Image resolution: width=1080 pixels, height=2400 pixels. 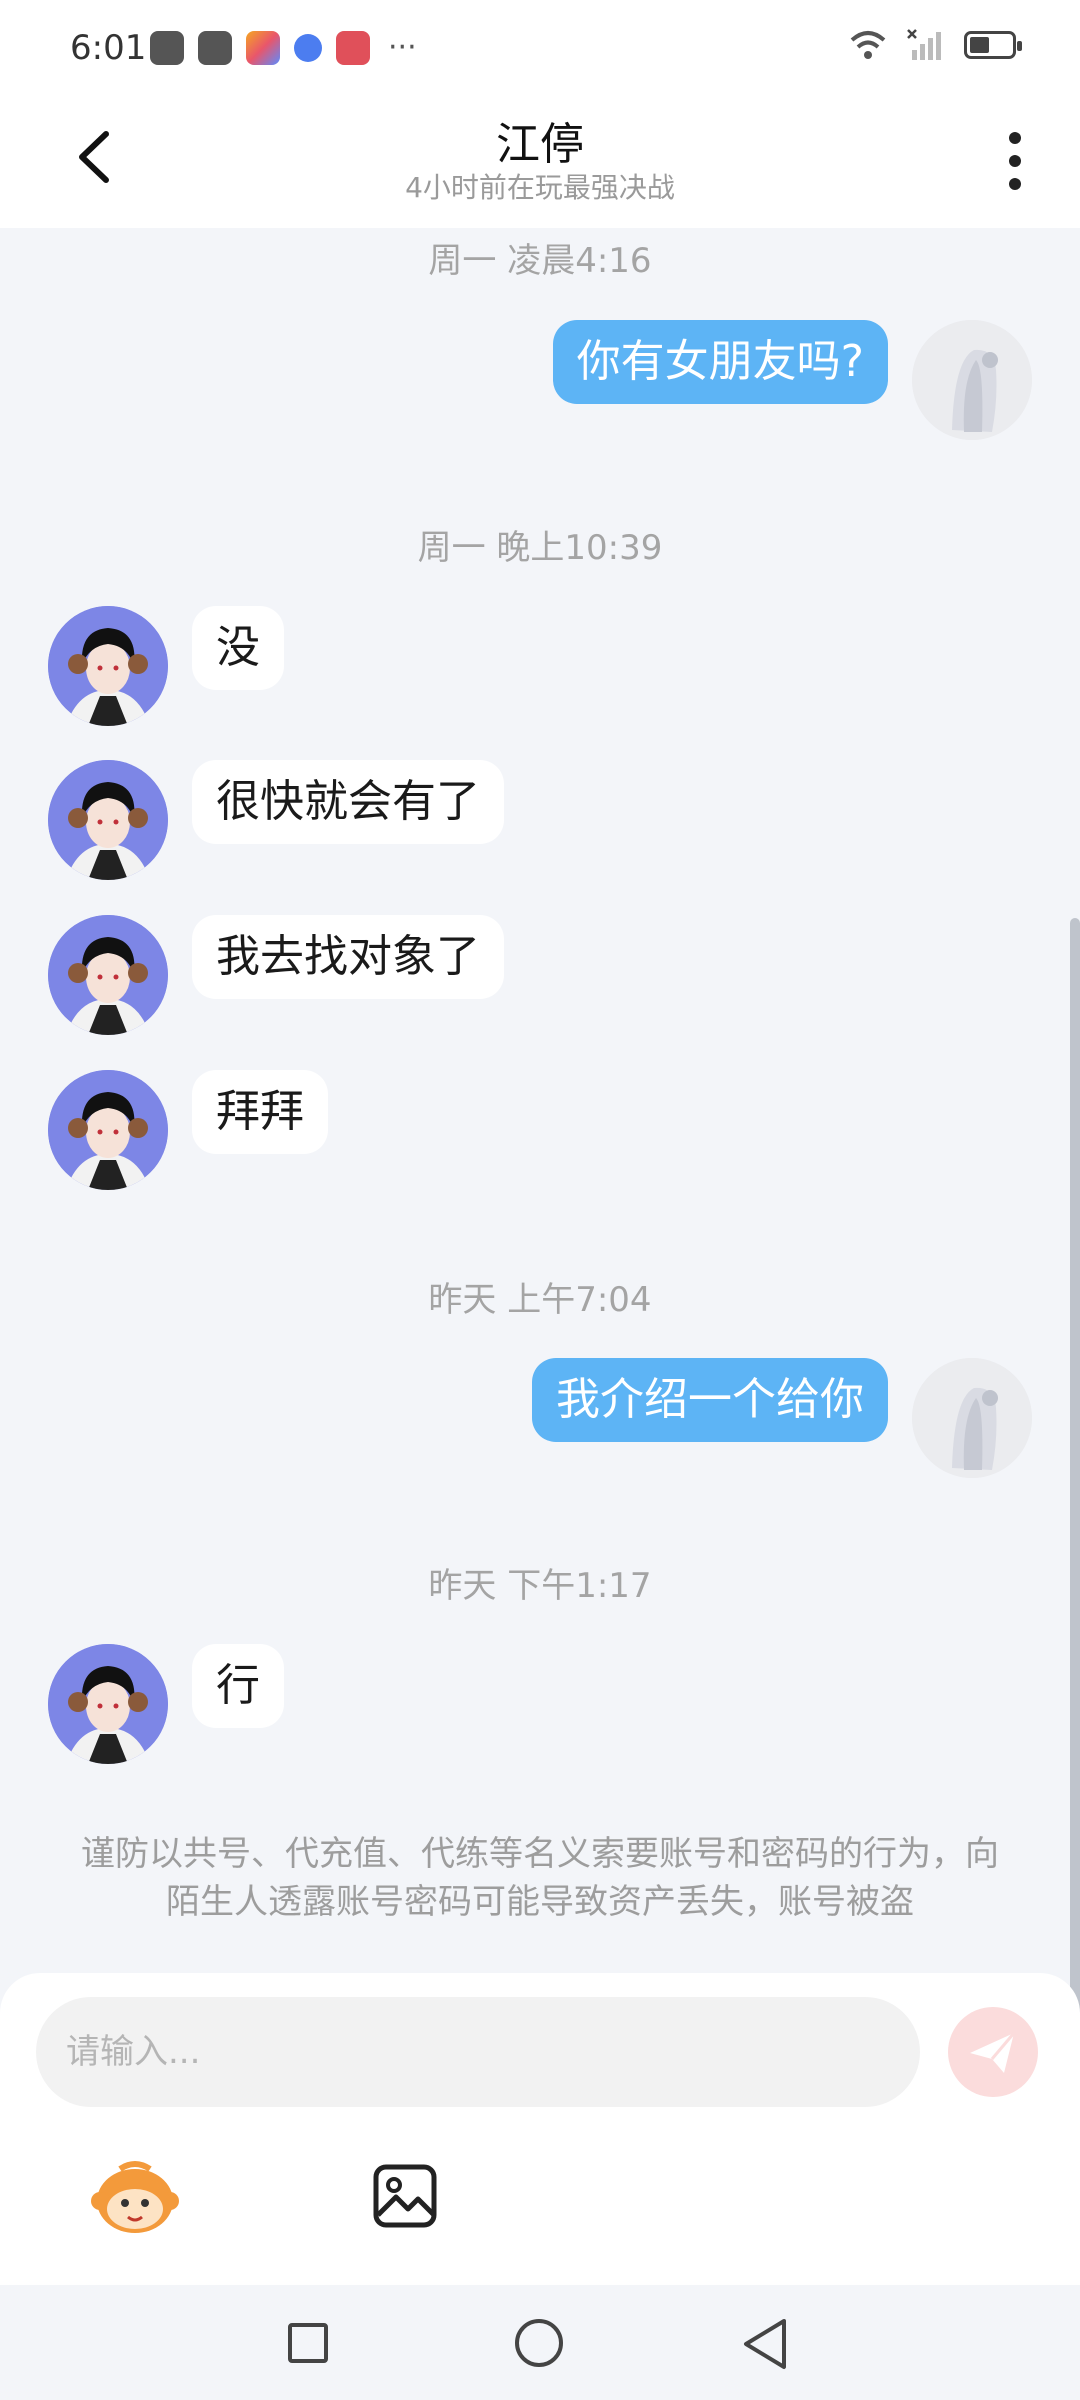 I want to click on send-button, so click(x=993, y=2052).